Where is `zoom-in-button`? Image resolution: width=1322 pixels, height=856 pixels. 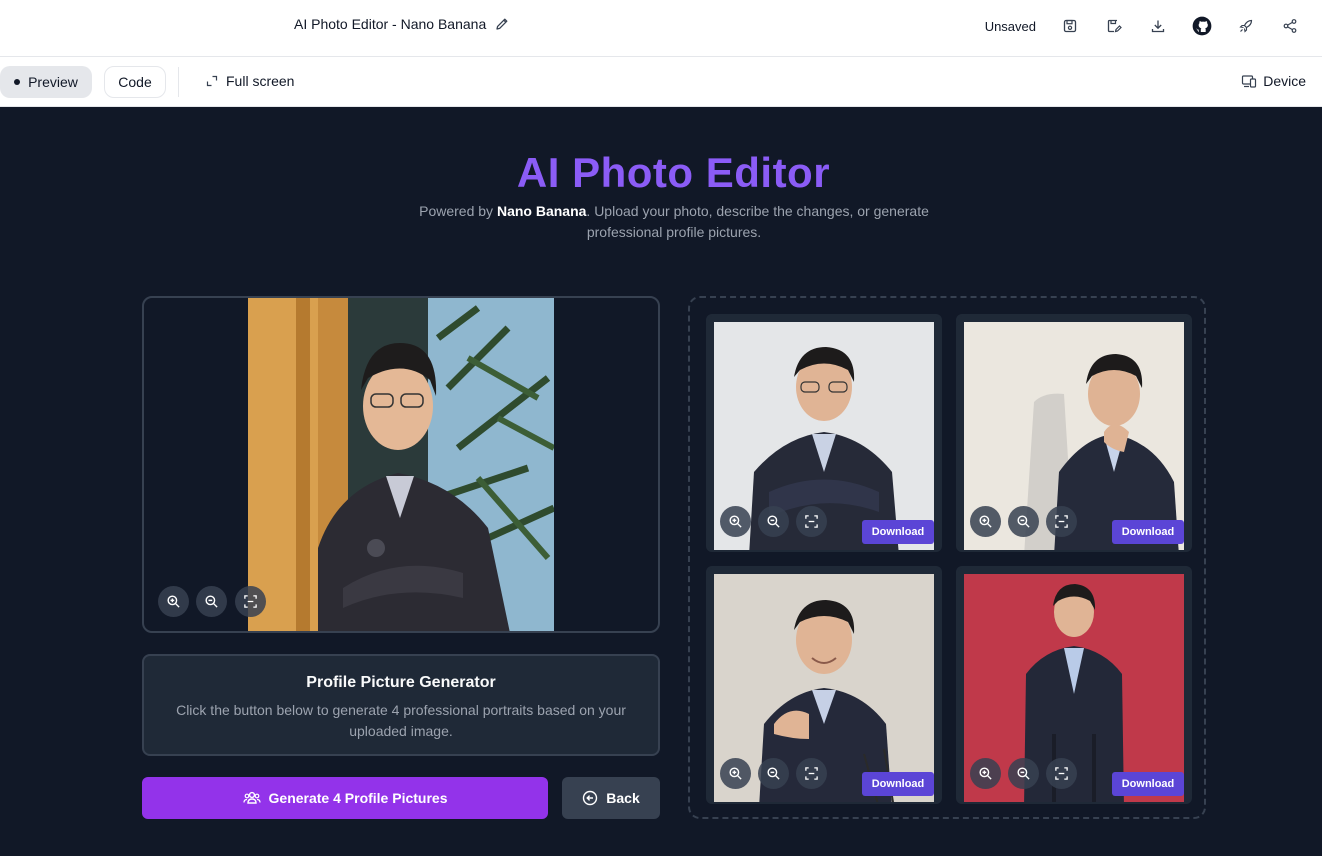
zoom-in-button is located at coordinates (173, 601).